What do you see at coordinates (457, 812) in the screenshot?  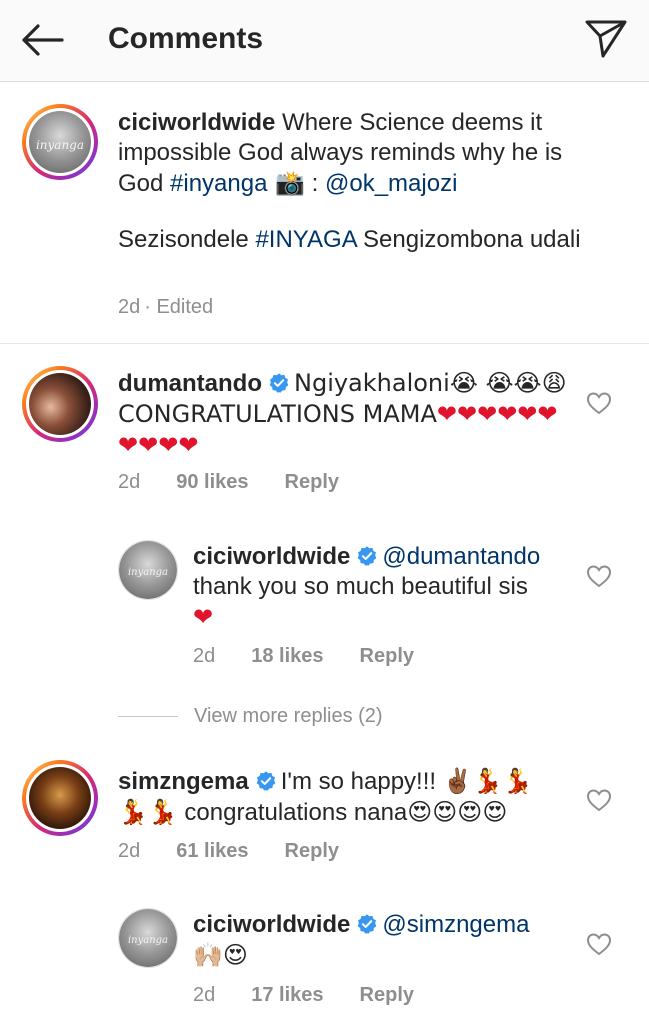 I see `emoji-group-3: 😍😍😍😍` at bounding box center [457, 812].